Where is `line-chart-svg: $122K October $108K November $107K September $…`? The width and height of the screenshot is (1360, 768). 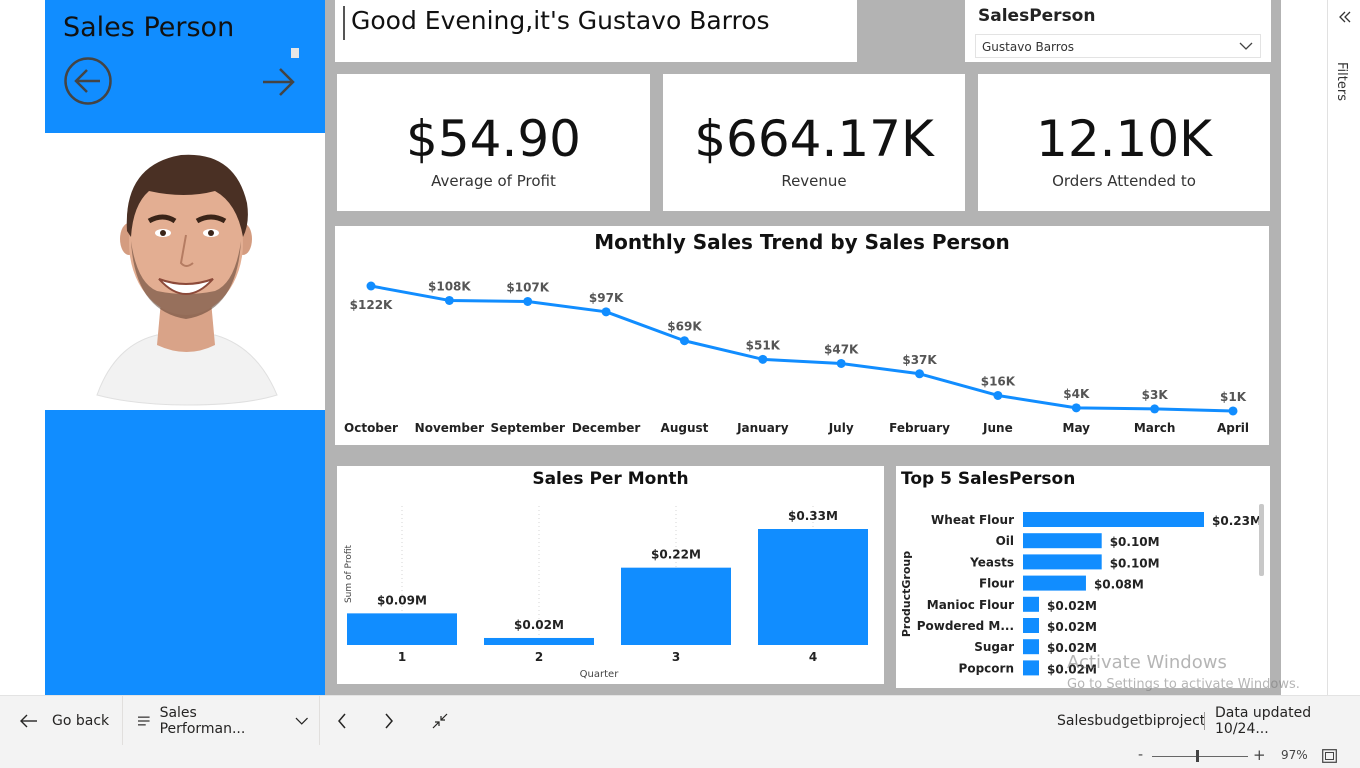 line-chart-svg: $122K October $108K November $107K September $… is located at coordinates (796, 357).